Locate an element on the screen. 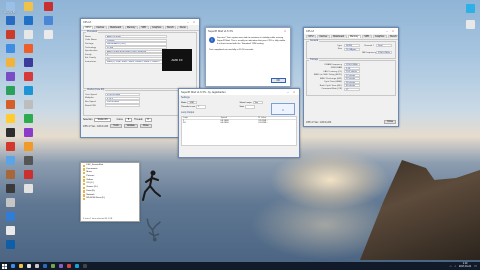 The image size is (480, 270). start-button is located at coordinates (4, 266).